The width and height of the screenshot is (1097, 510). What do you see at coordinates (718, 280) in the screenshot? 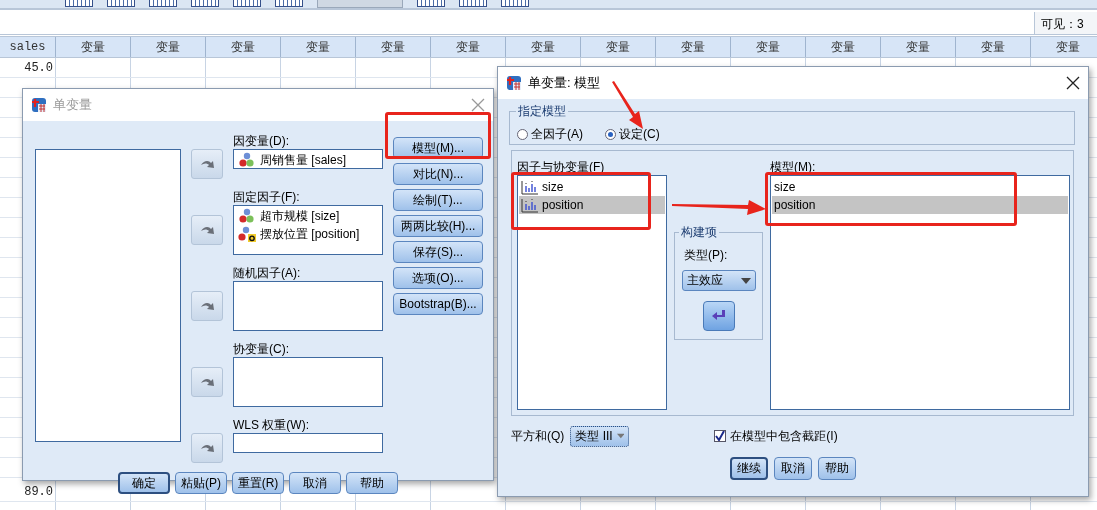
I see `dropdown: 主效应` at bounding box center [718, 280].